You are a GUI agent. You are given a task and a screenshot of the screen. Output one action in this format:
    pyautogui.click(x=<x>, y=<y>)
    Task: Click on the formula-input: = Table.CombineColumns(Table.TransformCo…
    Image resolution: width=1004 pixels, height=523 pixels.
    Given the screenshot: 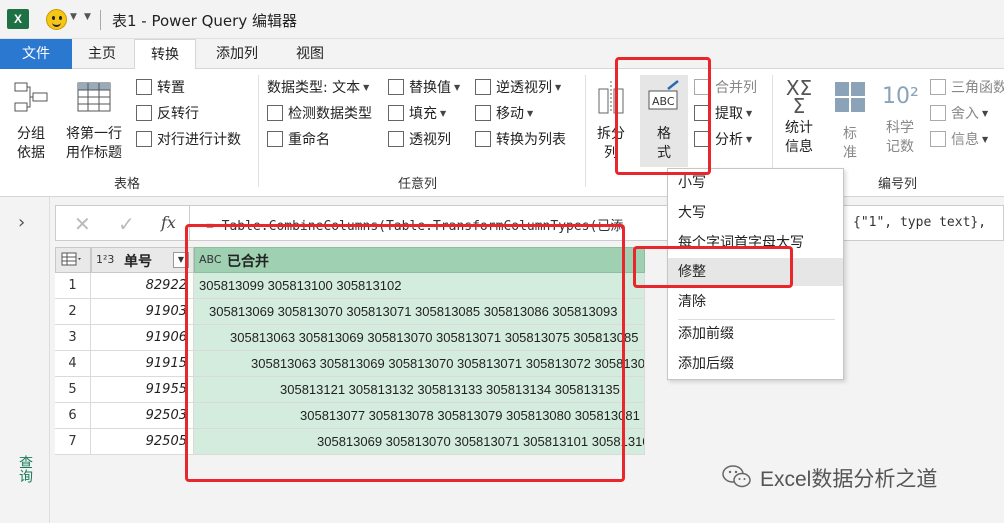 What is the action you would take?
    pyautogui.click(x=436, y=224)
    